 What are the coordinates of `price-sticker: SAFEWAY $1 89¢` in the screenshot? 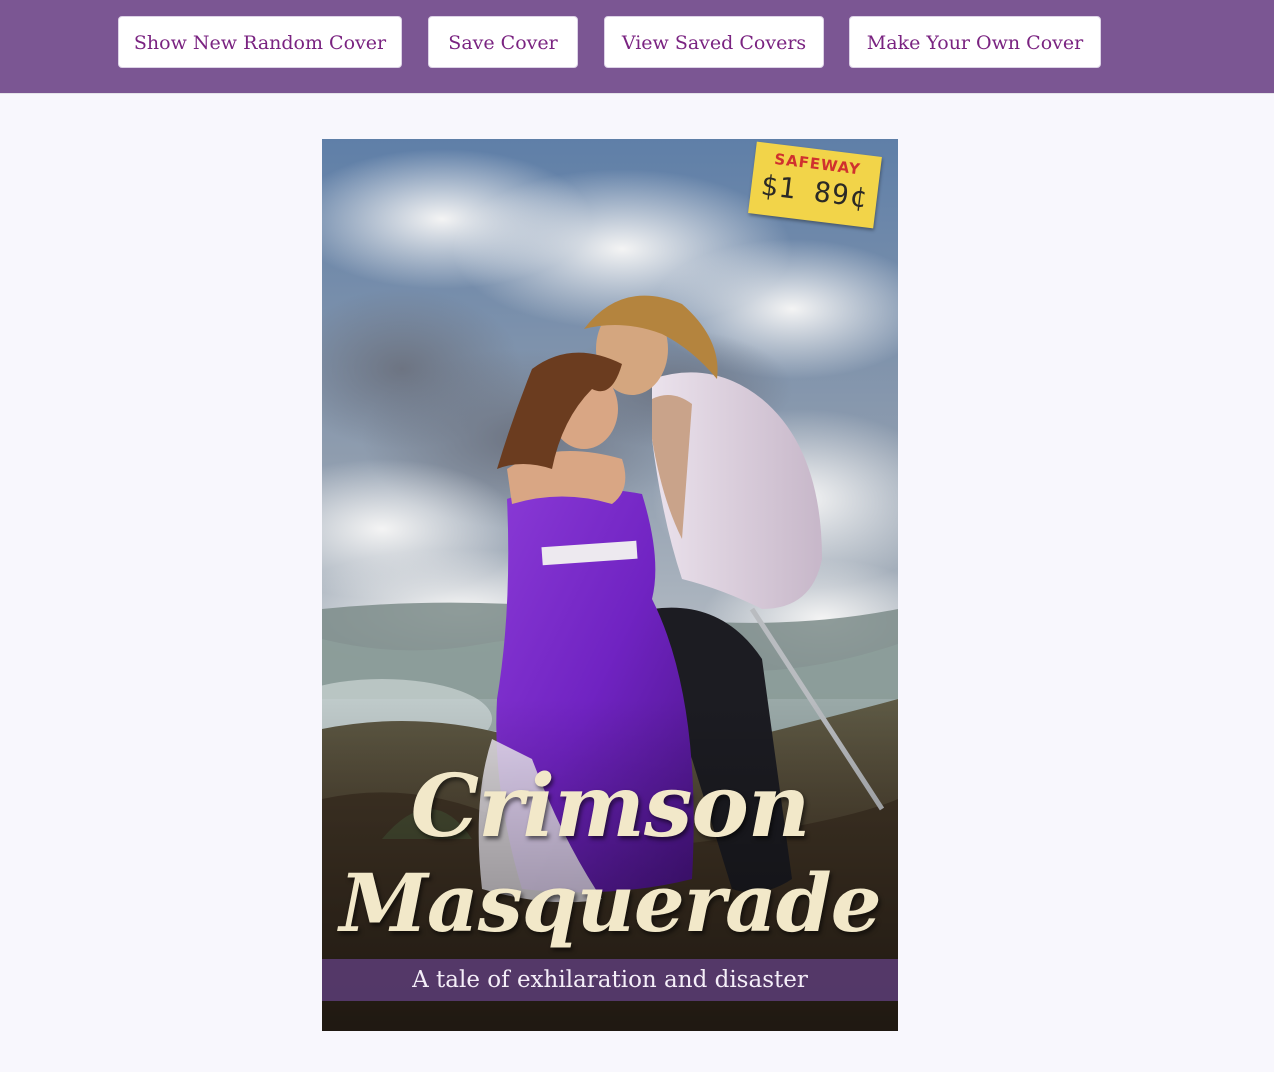 It's located at (815, 185).